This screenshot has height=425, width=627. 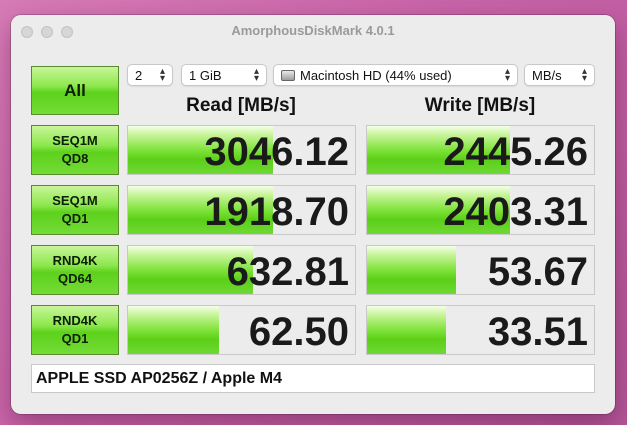 What do you see at coordinates (75, 150) in the screenshot?
I see `test-button-seq1m-qd8: SEQ1M QD8` at bounding box center [75, 150].